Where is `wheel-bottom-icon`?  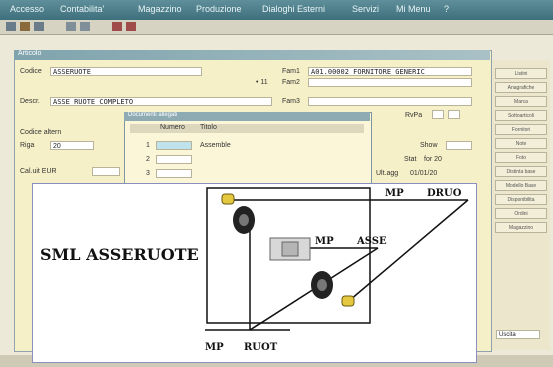
wheel-bottom-icon is located at coordinates (322, 285).